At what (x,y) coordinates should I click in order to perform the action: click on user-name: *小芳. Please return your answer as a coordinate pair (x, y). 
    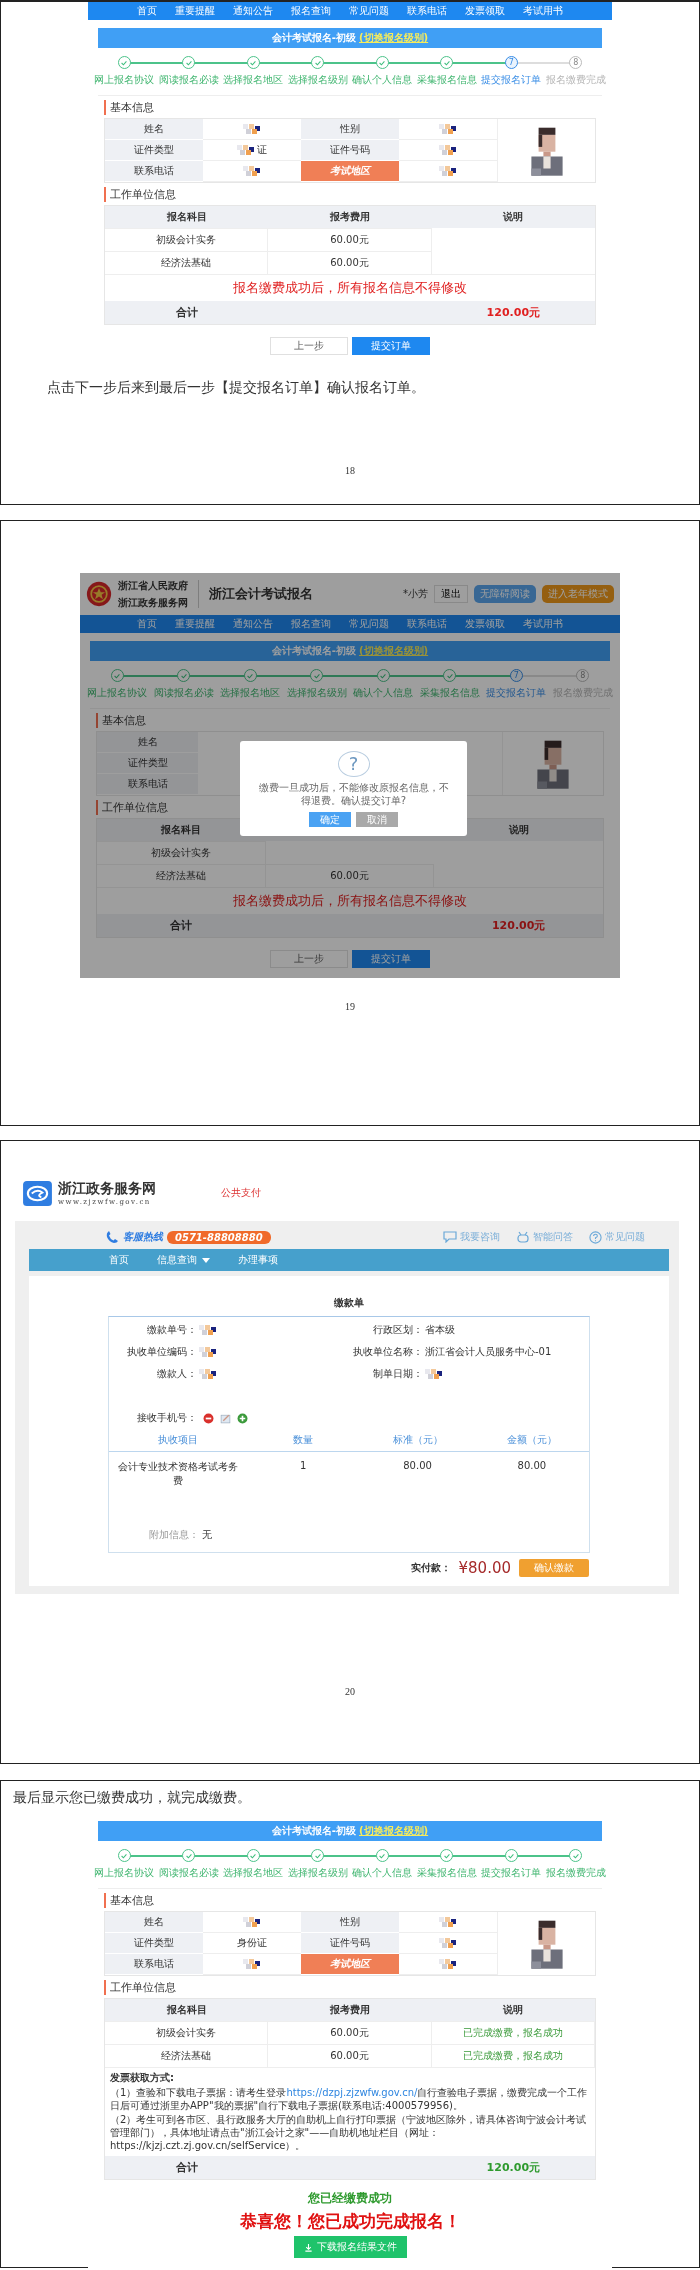
    Looking at the image, I should click on (415, 594).